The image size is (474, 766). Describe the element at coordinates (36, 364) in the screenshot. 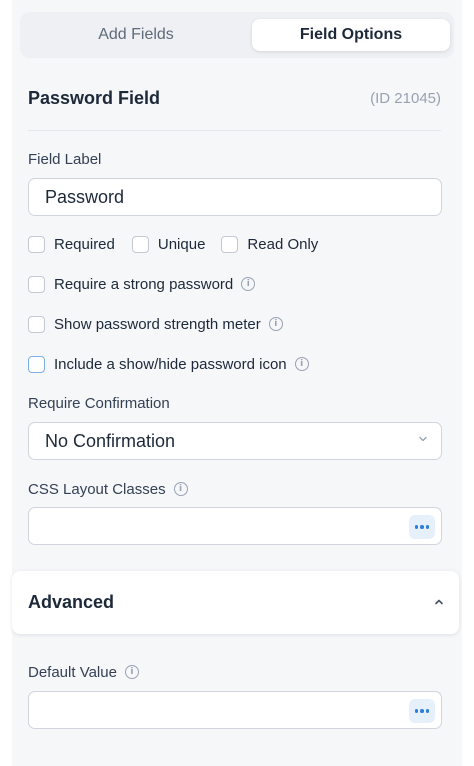

I see `show-hide-icon-checkbox` at that location.